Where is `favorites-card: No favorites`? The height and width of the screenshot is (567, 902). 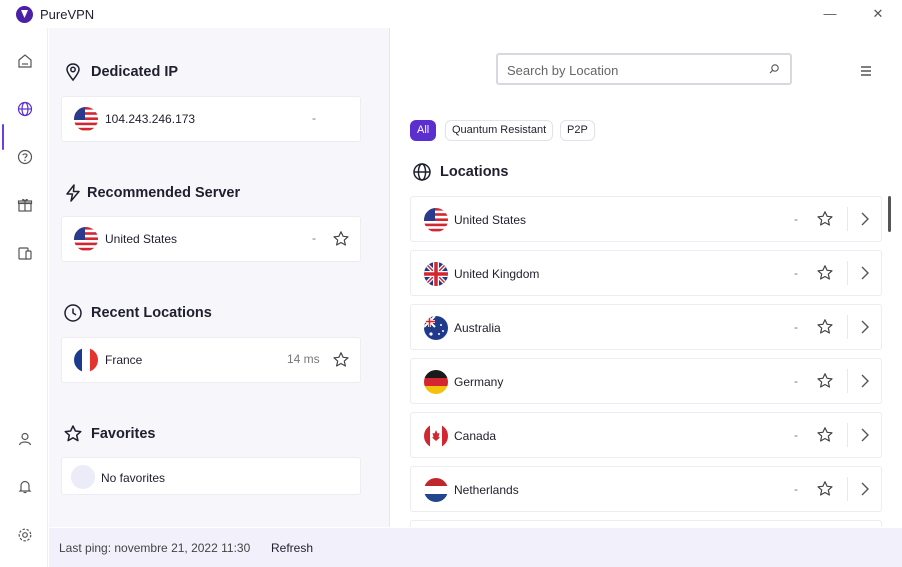 favorites-card: No favorites is located at coordinates (211, 476).